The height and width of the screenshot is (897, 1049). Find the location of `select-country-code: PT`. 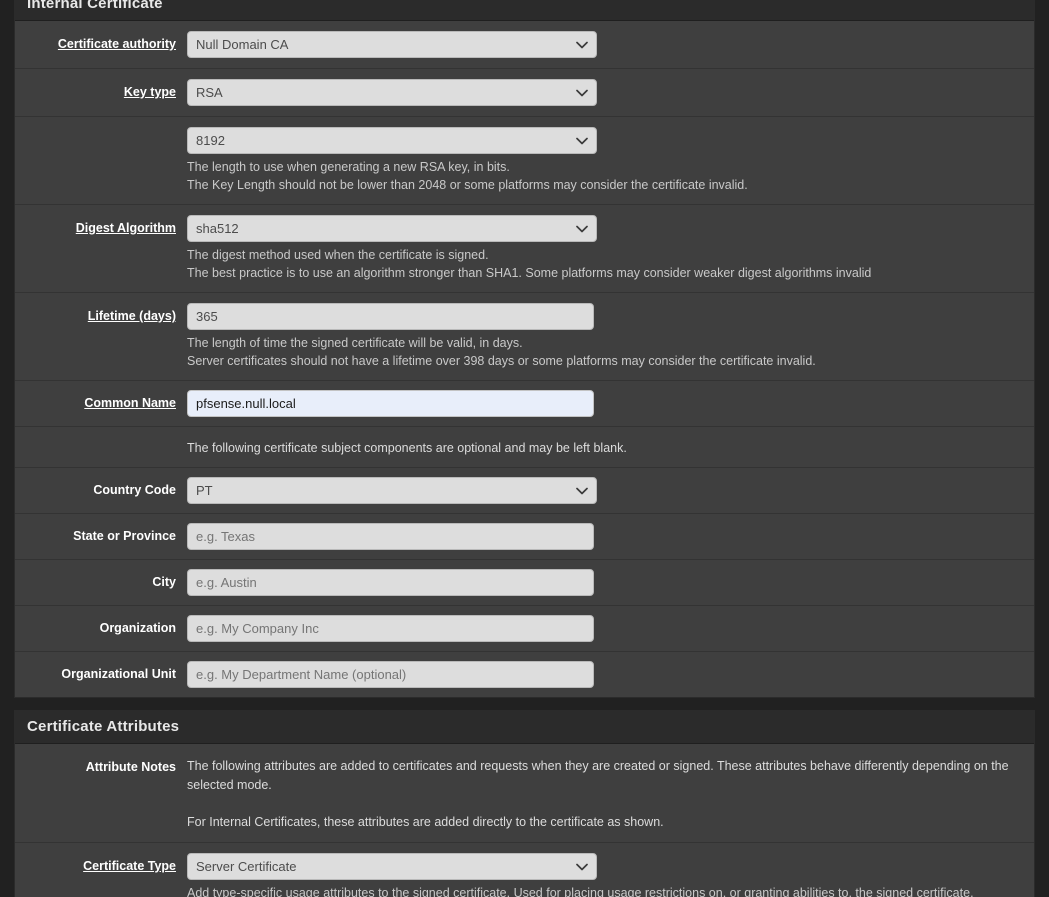

select-country-code: PT is located at coordinates (392, 490).